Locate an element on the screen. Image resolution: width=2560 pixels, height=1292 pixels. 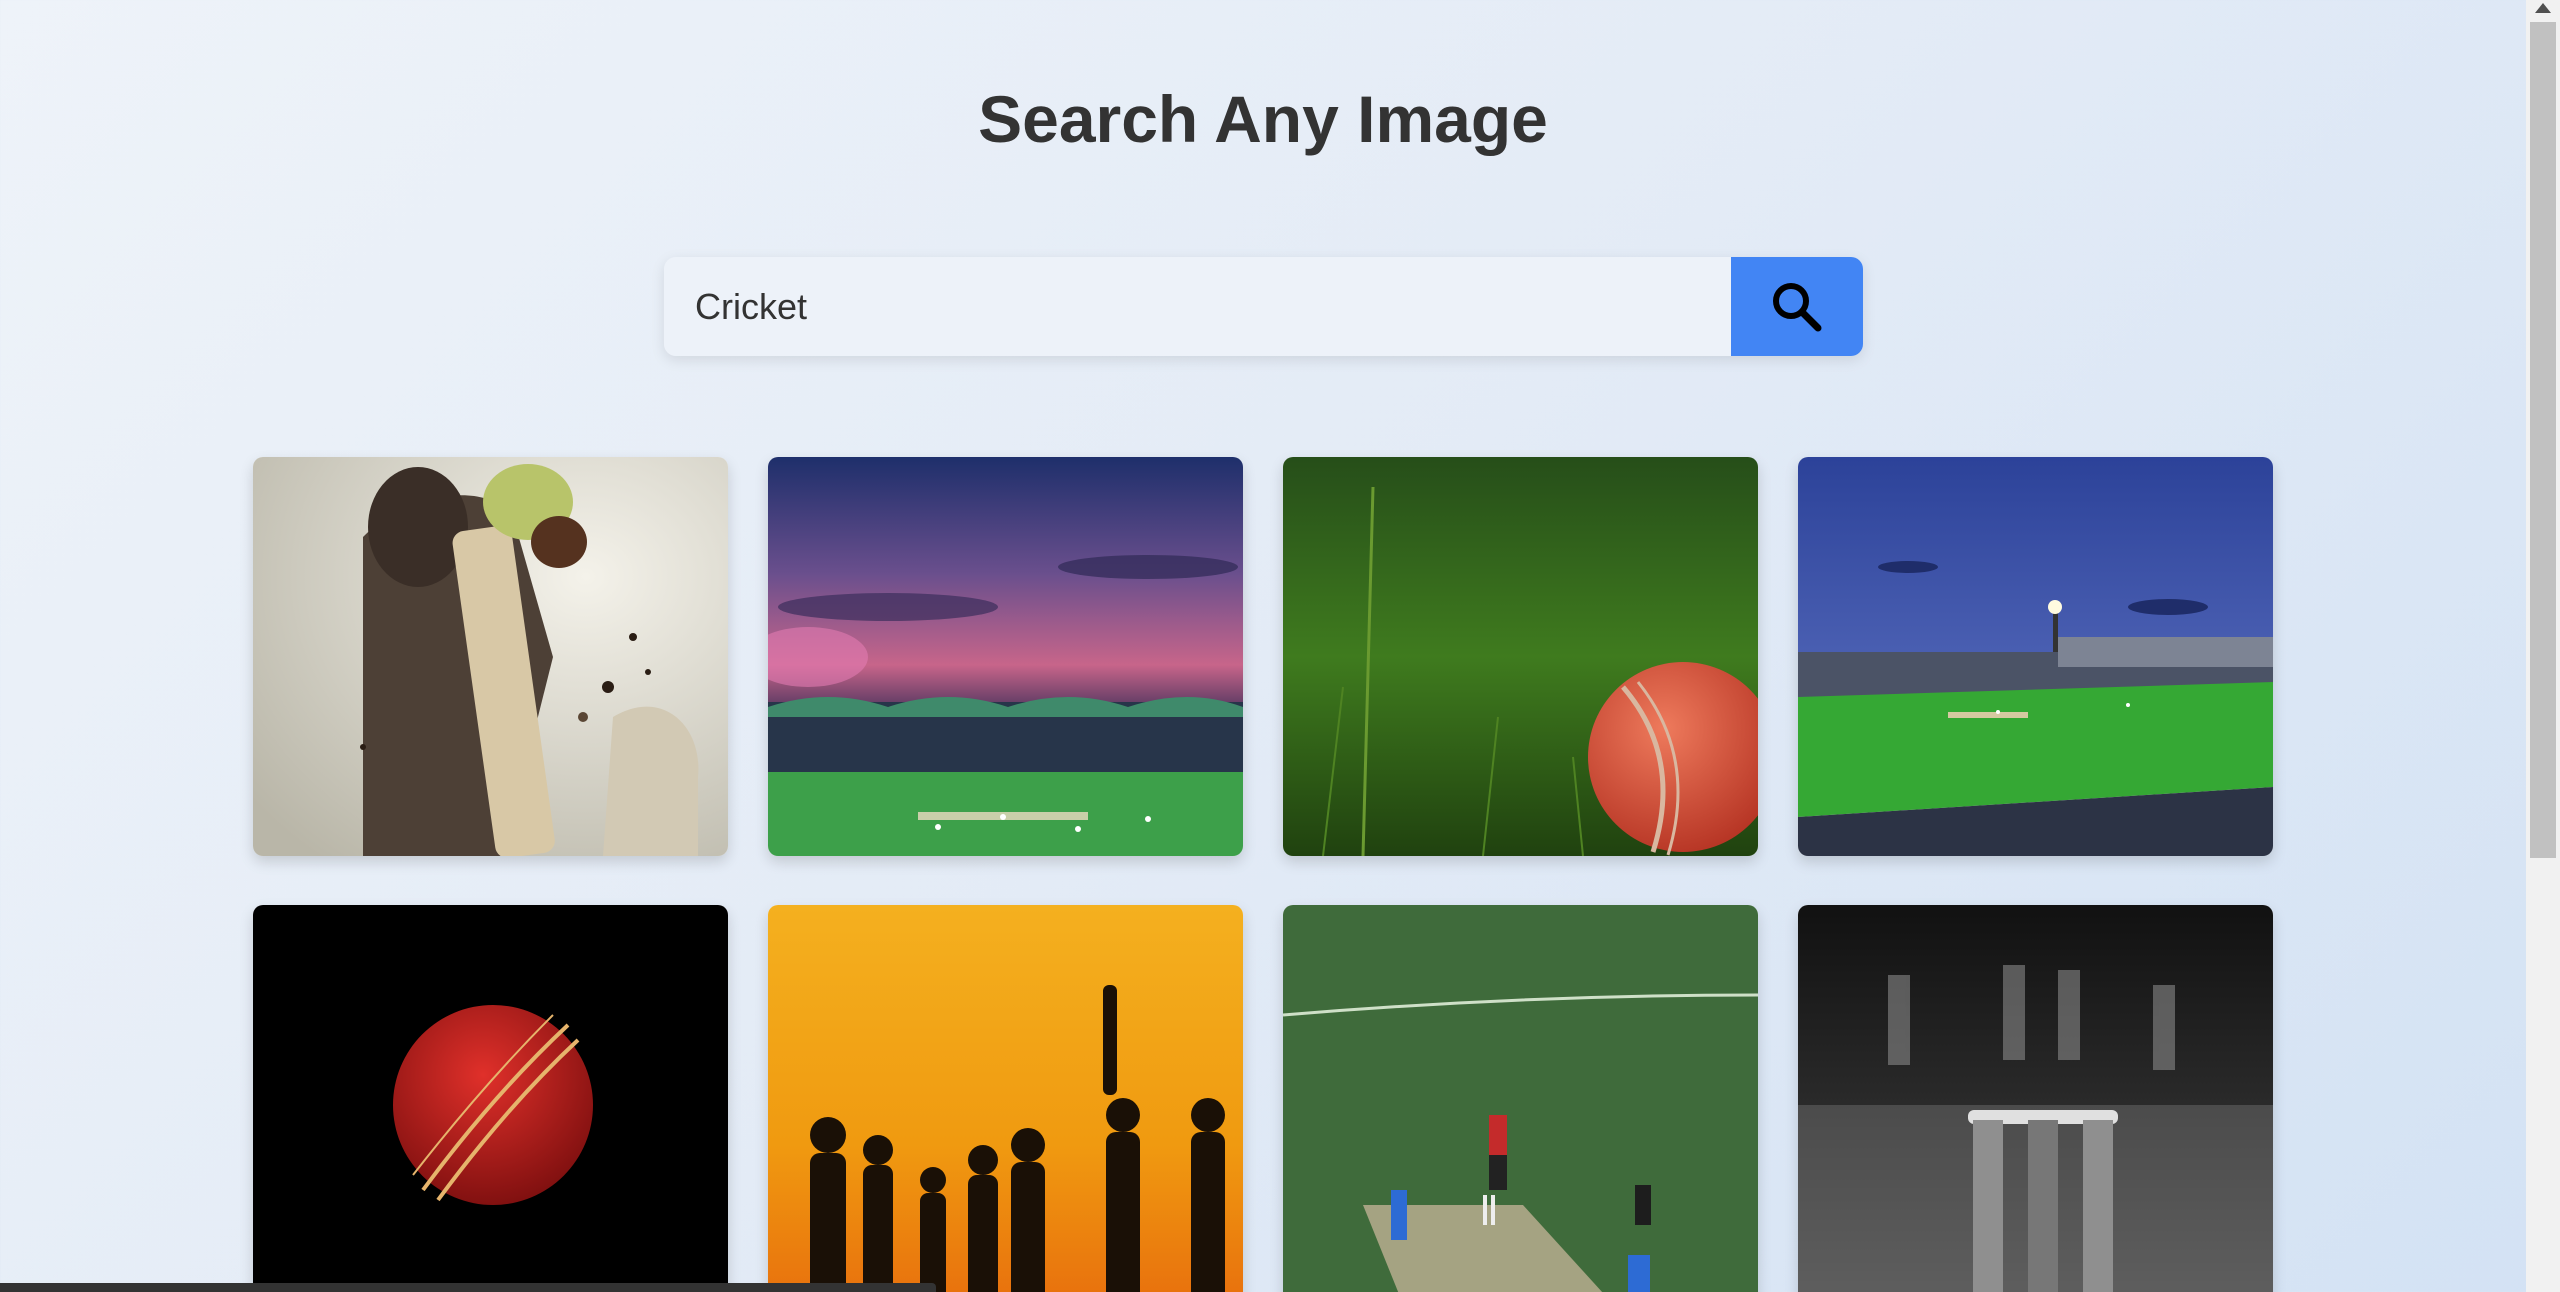
image-card-players-pitch is located at coordinates (1520, 1098).